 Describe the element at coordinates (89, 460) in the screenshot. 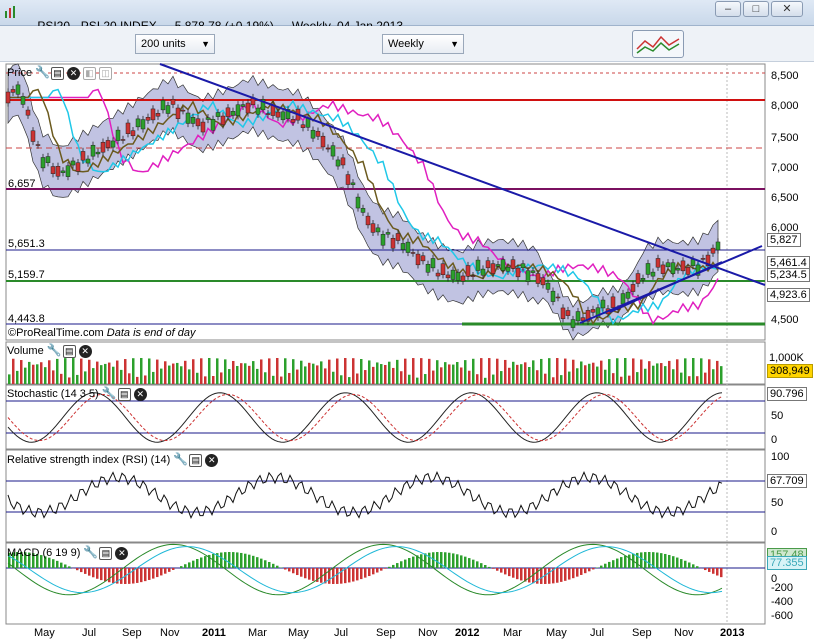

I see `rsi-panel-title: Relative strength index (RSI) (14)` at that location.